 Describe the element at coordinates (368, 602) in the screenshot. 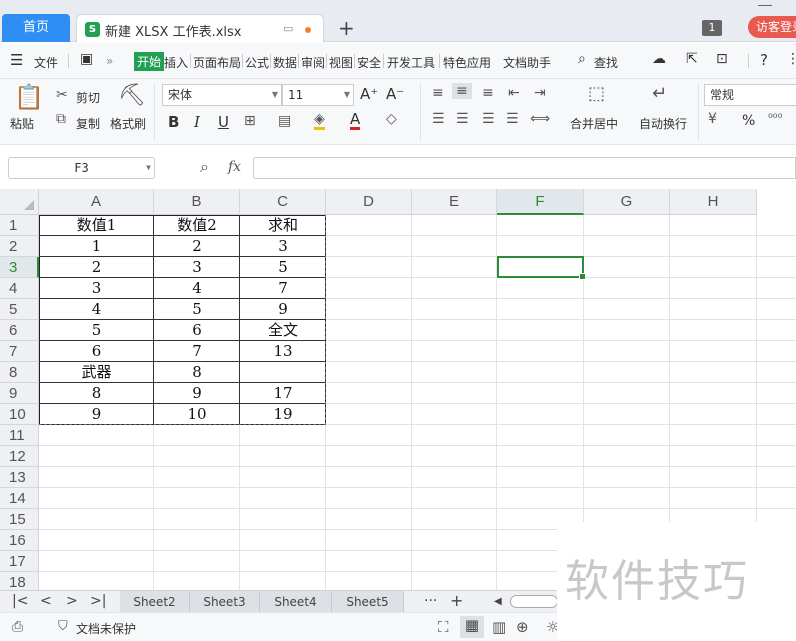

I see `sheet-tab-sheet5: Sheet5` at that location.